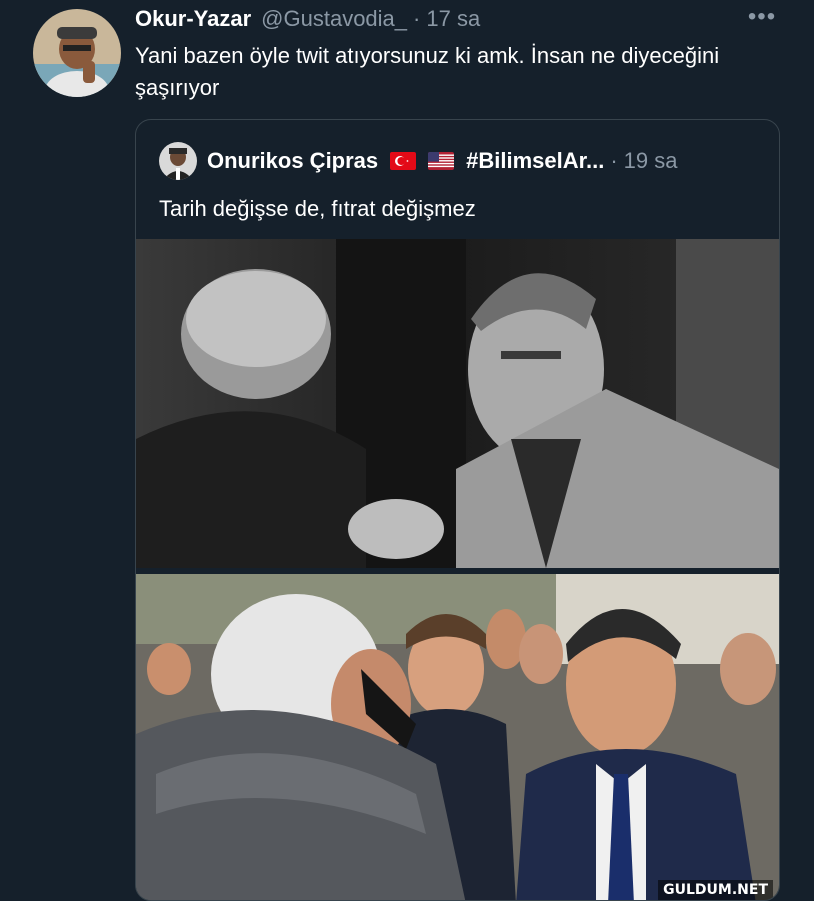 The image size is (814, 901). What do you see at coordinates (334, 19) in the screenshot?
I see `author-handle: @Gustavodia_` at bounding box center [334, 19].